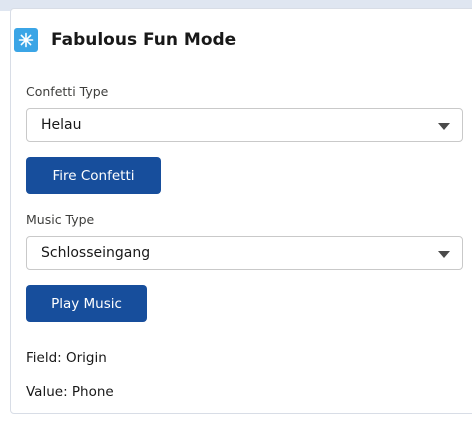 The width and height of the screenshot is (472, 421). Describe the element at coordinates (244, 253) in the screenshot. I see `music-type-select: Schlosseingang` at that location.